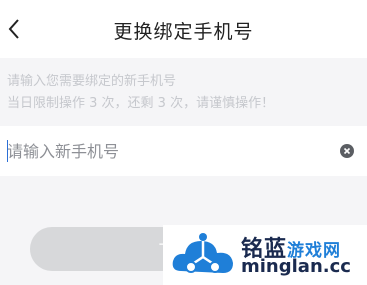  Describe the element at coordinates (140, 93) in the screenshot. I see `notice-text: 请输入您需要绑定的新手机号 当日限制操作 3 次，还剩 3 次，请谨慎操作！` at that location.